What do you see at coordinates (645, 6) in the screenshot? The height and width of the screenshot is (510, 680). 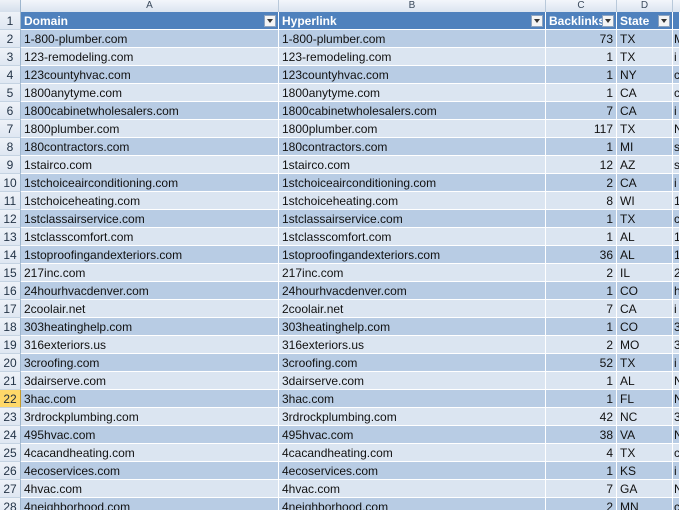 I see `column-header-d: D` at bounding box center [645, 6].